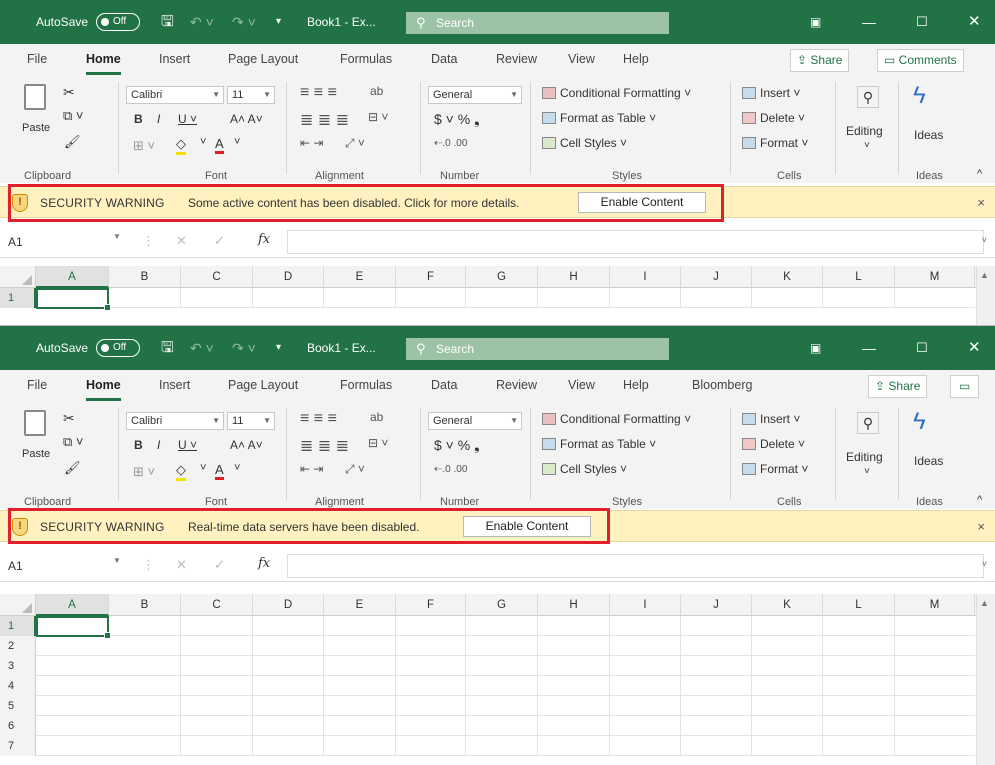  I want to click on align-center-icon: ≣ ≣ ≣, so click(324, 120).